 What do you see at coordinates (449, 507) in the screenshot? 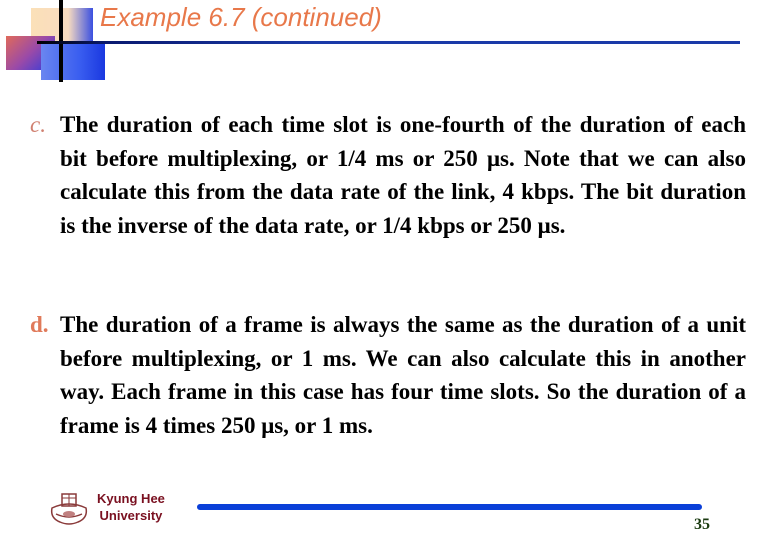
I see `footer-accent-bar` at bounding box center [449, 507].